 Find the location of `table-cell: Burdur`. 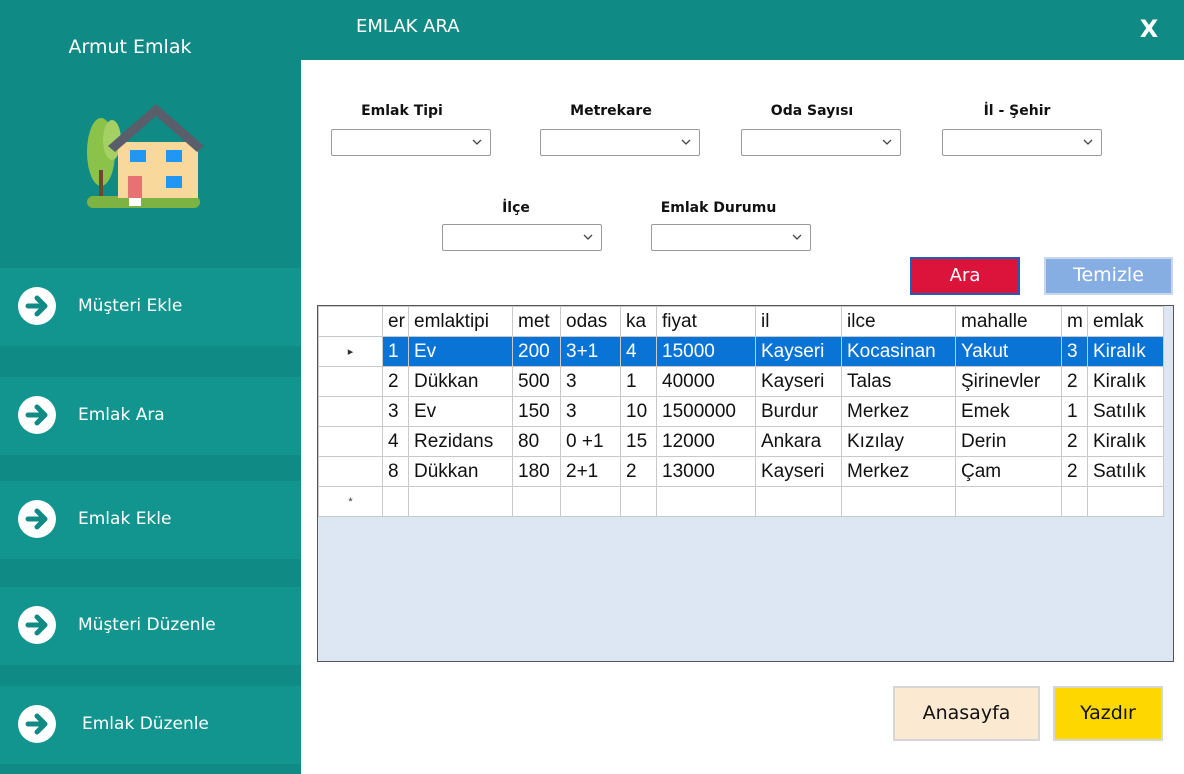

table-cell: Burdur is located at coordinates (798, 411).